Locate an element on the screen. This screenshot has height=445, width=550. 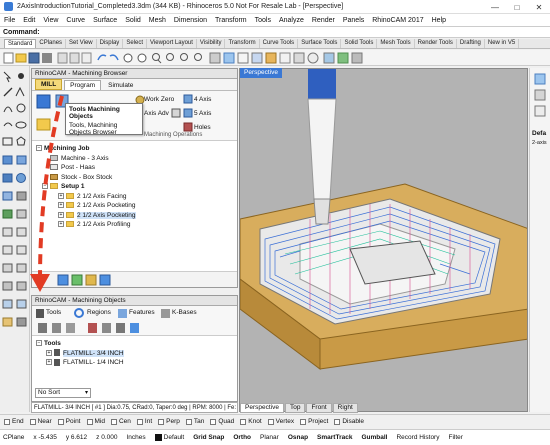
tab-features: Features is located at coordinates (142, 312).